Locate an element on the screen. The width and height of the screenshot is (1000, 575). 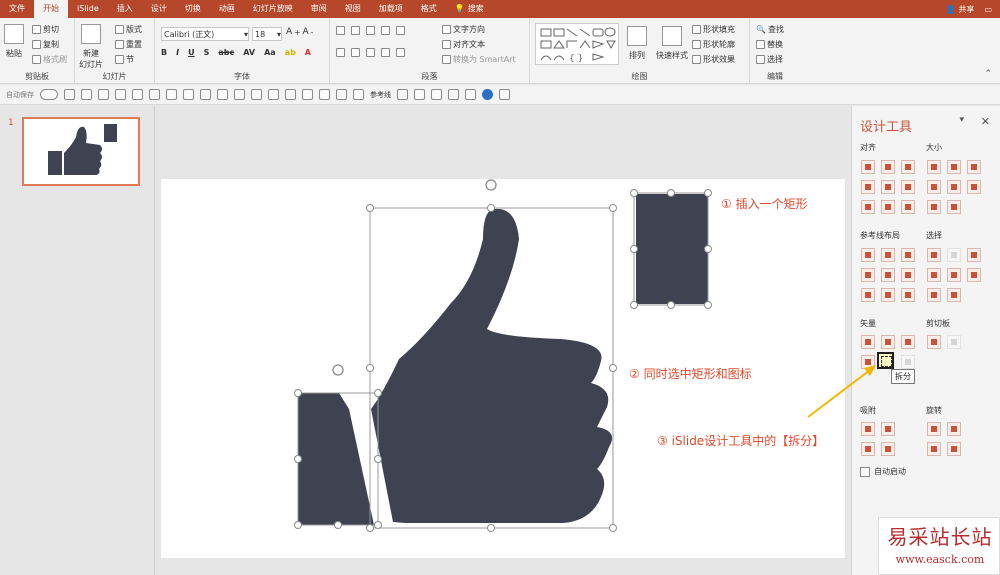
guide-right-tool-icon is located at coordinates (908, 255).